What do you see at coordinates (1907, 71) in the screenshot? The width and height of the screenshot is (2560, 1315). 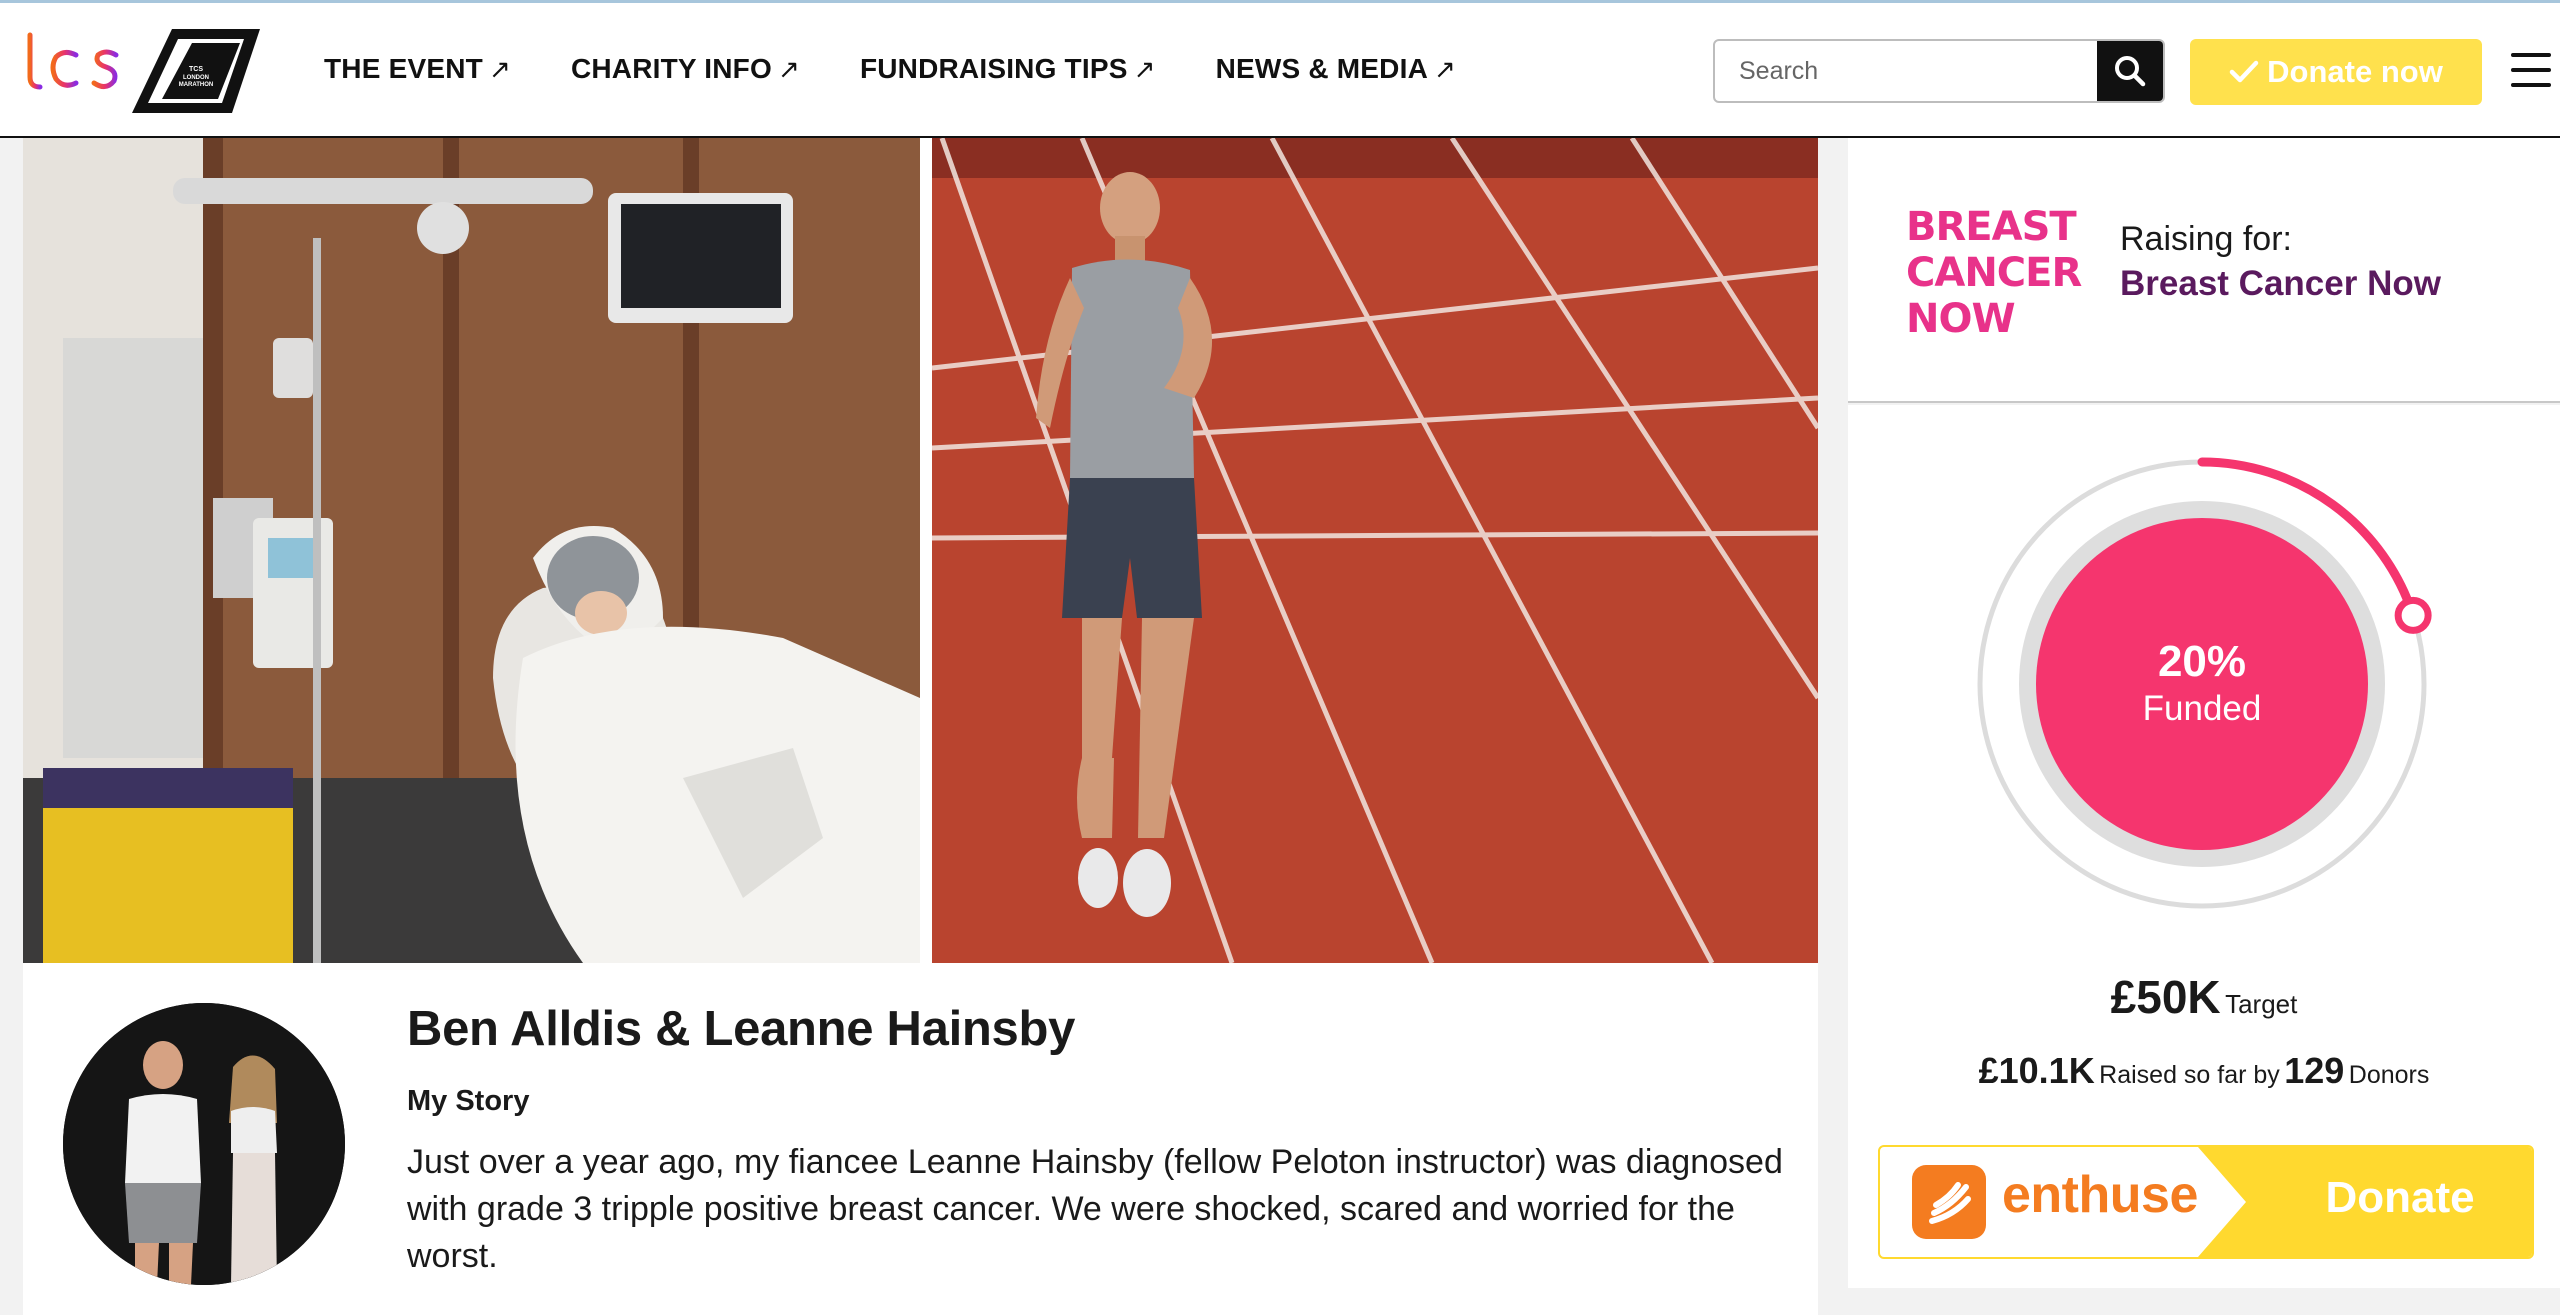 I see `search-input` at bounding box center [1907, 71].